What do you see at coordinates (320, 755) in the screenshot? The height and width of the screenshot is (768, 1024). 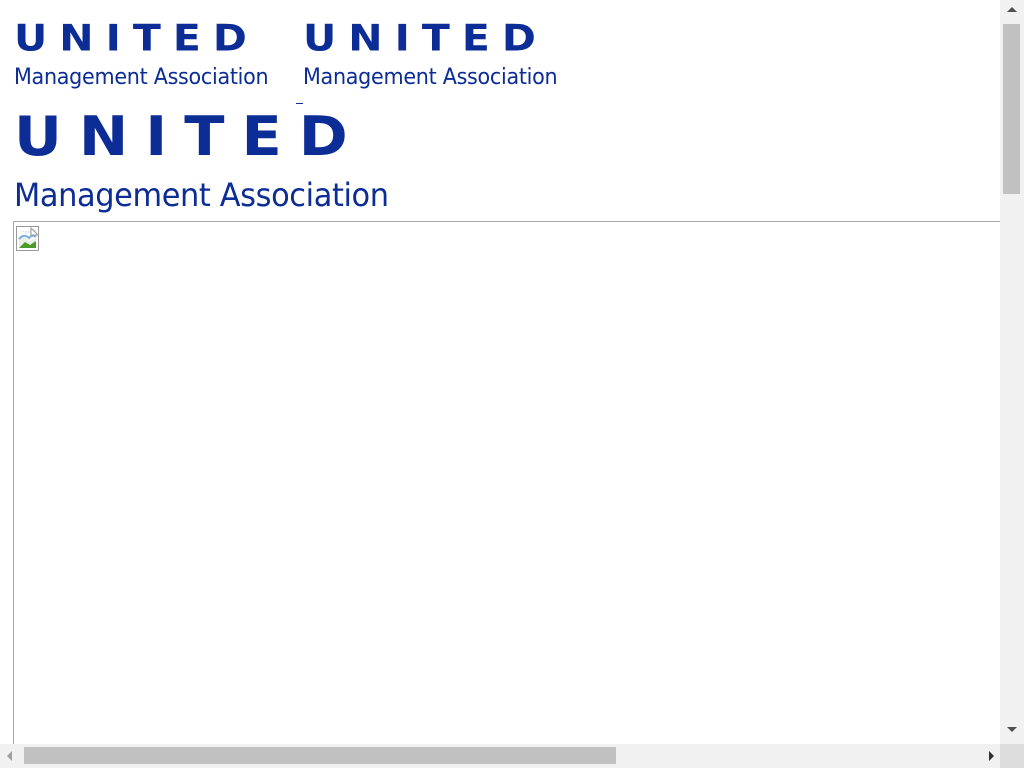 I see `horizontal-scroll-thumb` at bounding box center [320, 755].